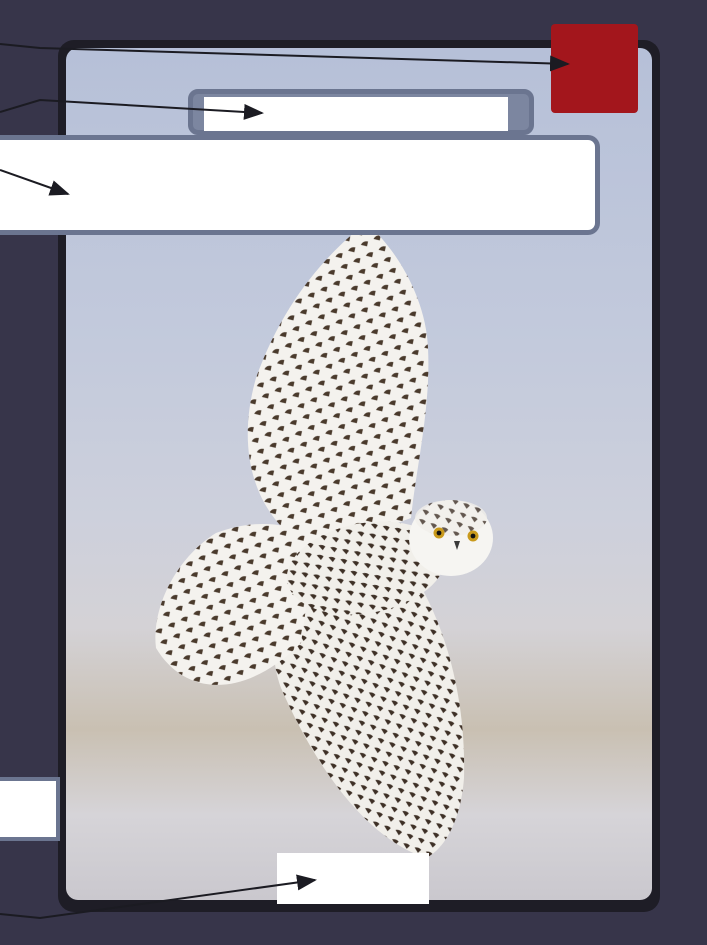 The image size is (707, 945). What do you see at coordinates (300, 185) in the screenshot?
I see `caption-label-box` at bounding box center [300, 185].